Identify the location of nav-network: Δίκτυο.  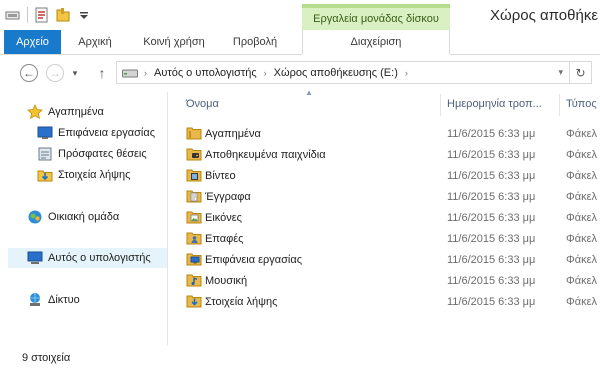
(53, 300).